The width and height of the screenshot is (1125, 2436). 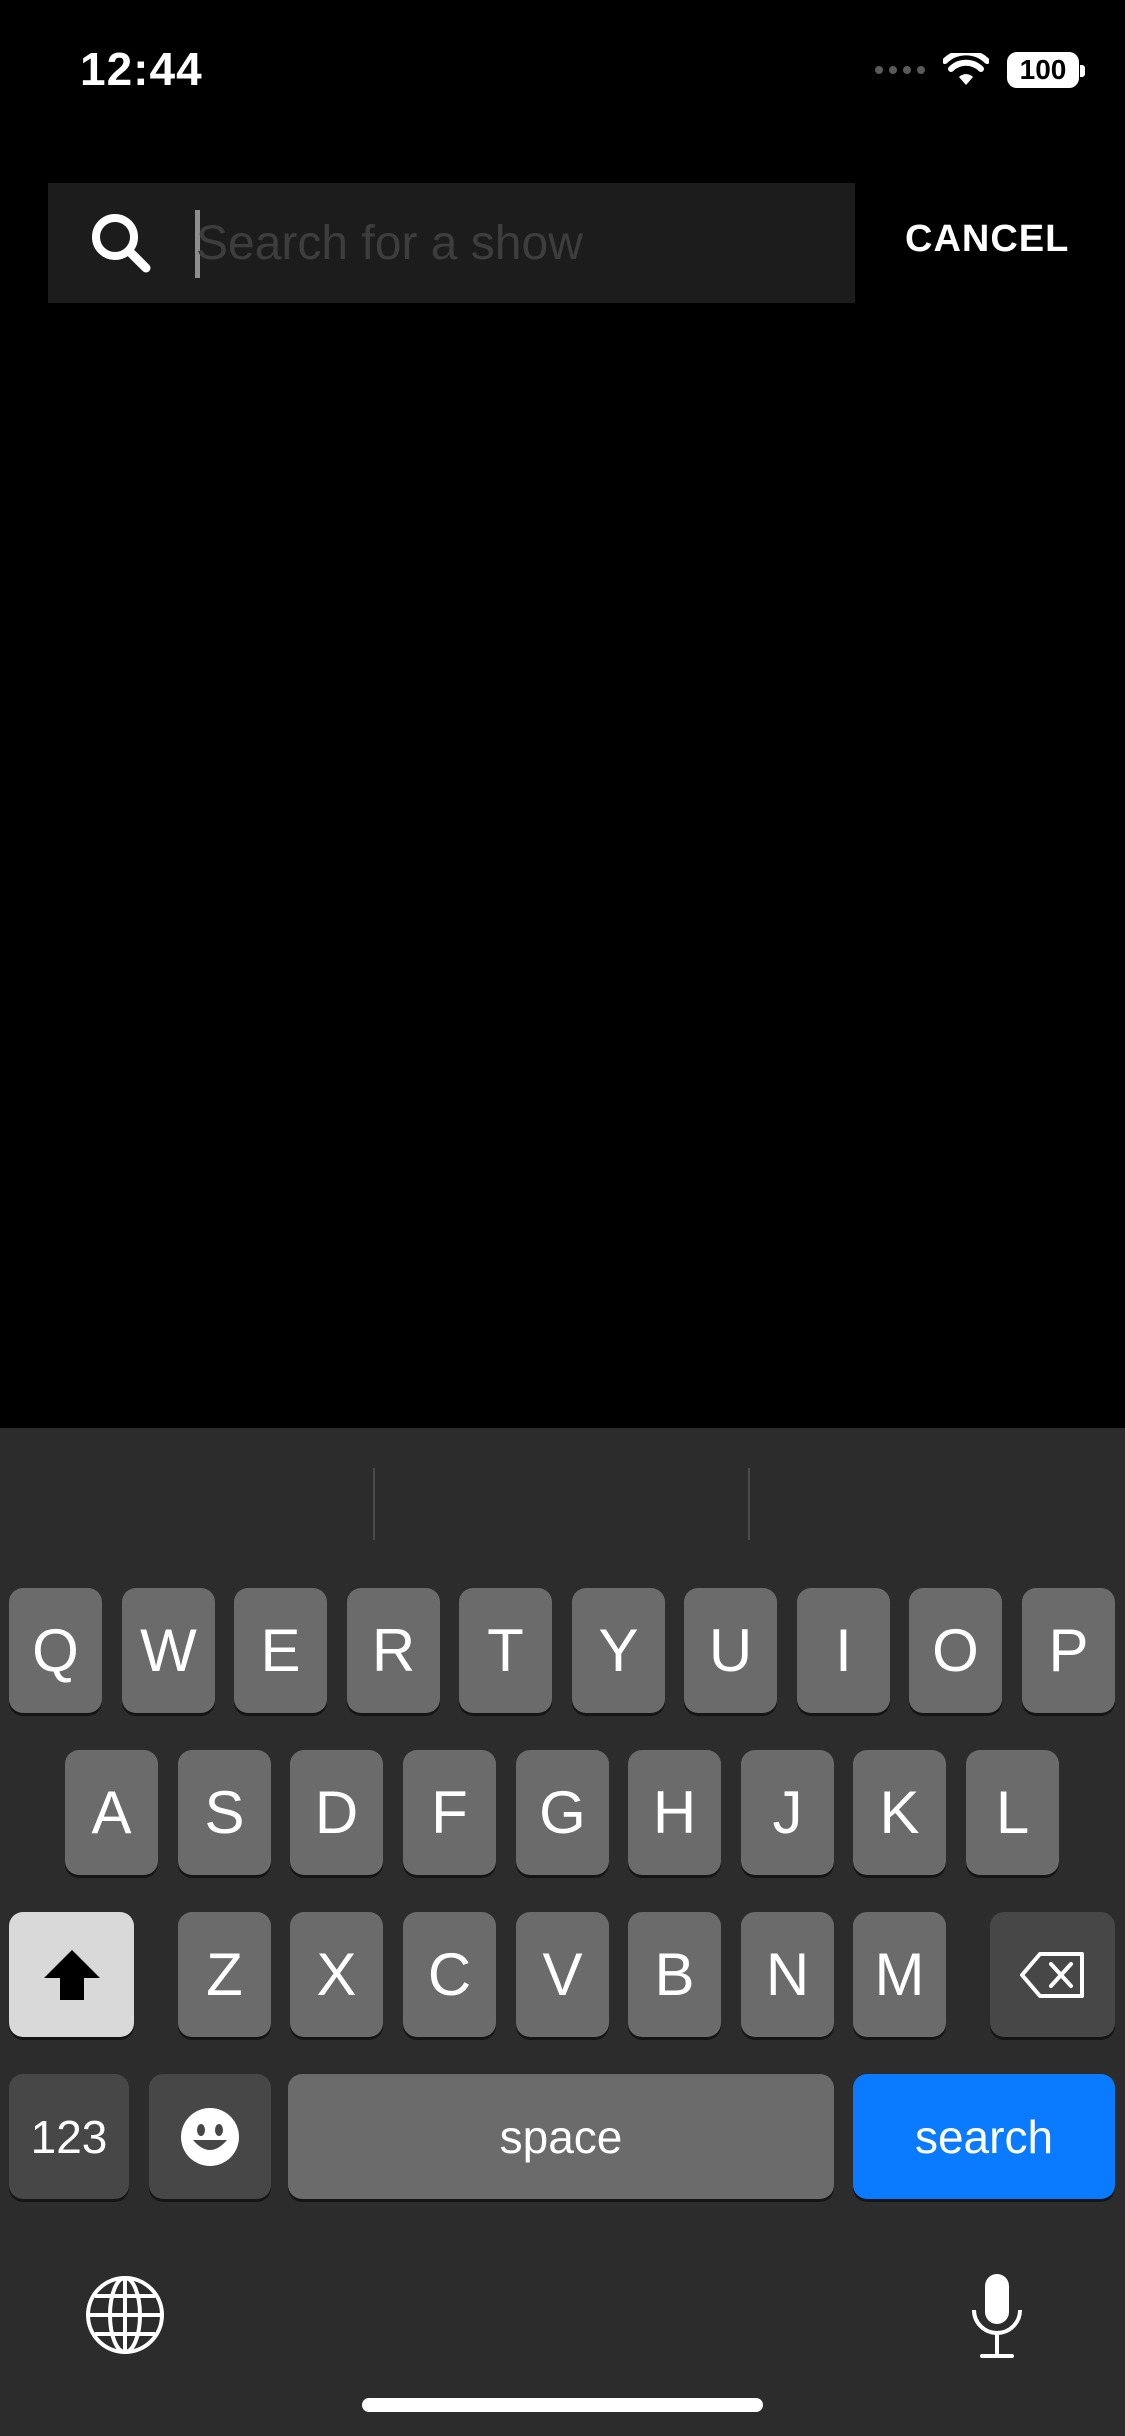 What do you see at coordinates (843, 1650) in the screenshot?
I see `key-i: I` at bounding box center [843, 1650].